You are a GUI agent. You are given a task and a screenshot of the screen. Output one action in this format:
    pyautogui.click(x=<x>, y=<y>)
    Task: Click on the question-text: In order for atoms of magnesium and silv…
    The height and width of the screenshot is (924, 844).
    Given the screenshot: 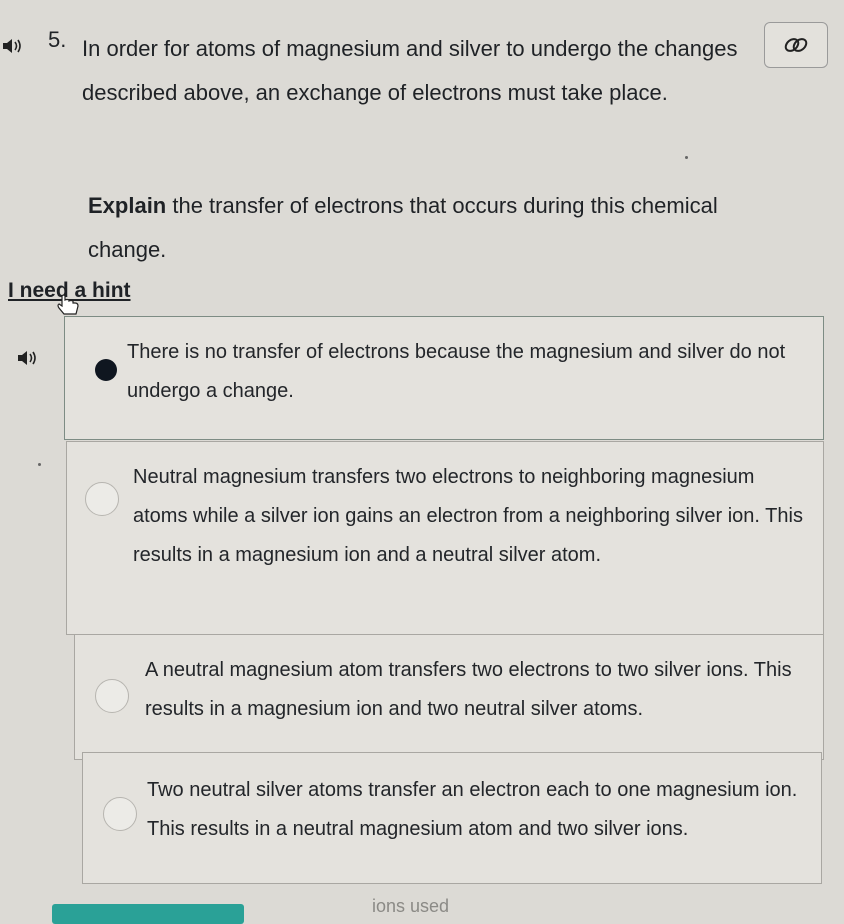 What is the action you would take?
    pyautogui.click(x=410, y=70)
    